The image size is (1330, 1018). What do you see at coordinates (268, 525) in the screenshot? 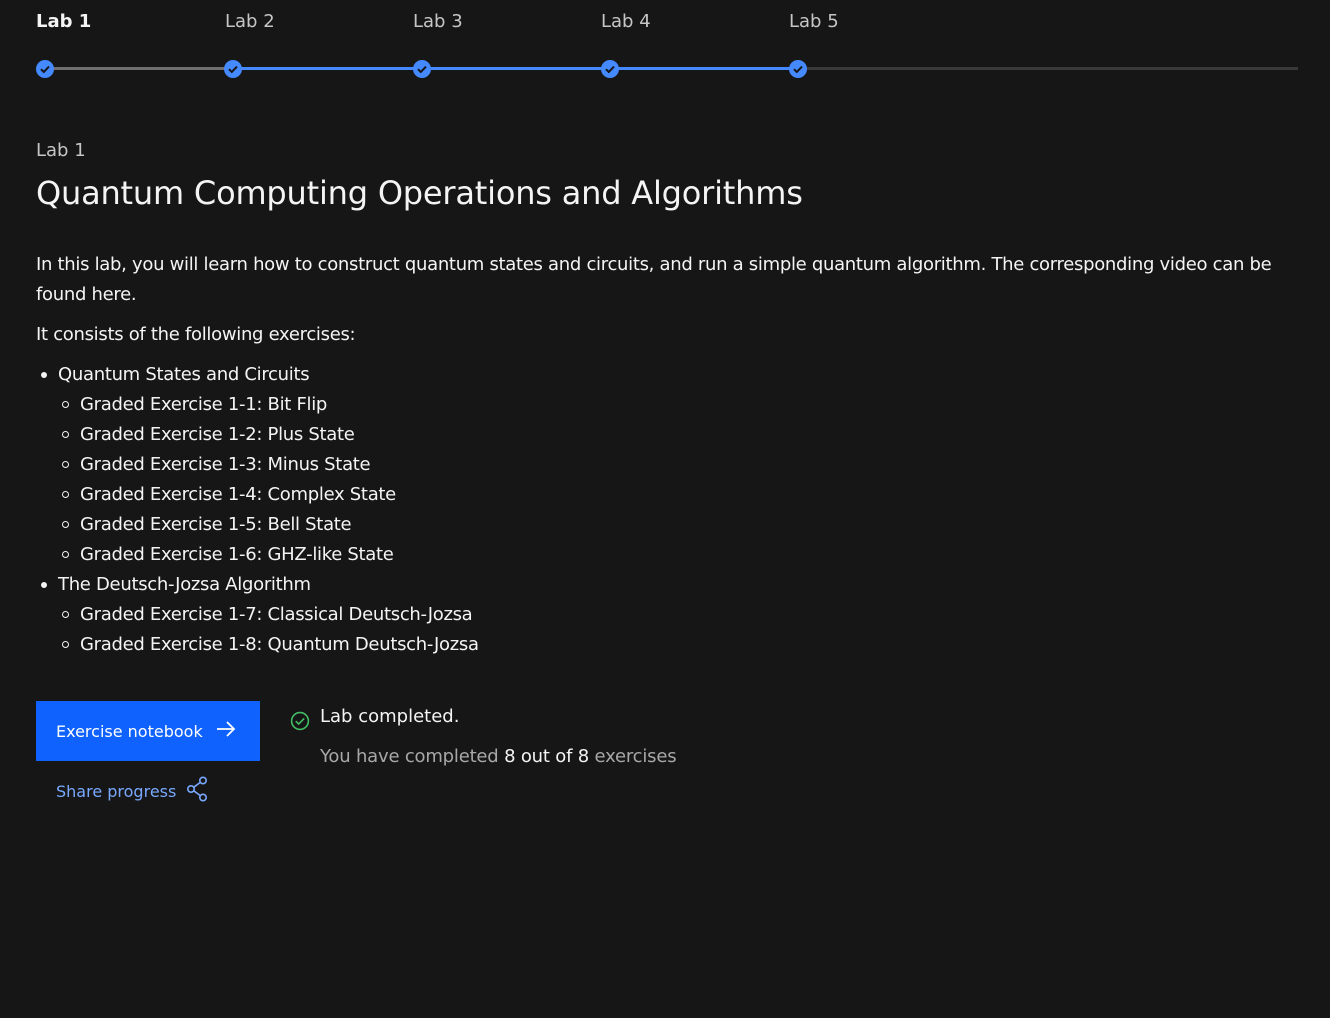
I see `list-item: Graded Exercise 1-5: Bell State` at bounding box center [268, 525].